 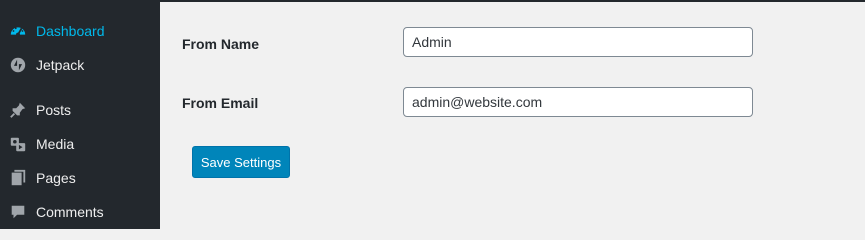 What do you see at coordinates (578, 42) in the screenshot?
I see `from-name-input` at bounding box center [578, 42].